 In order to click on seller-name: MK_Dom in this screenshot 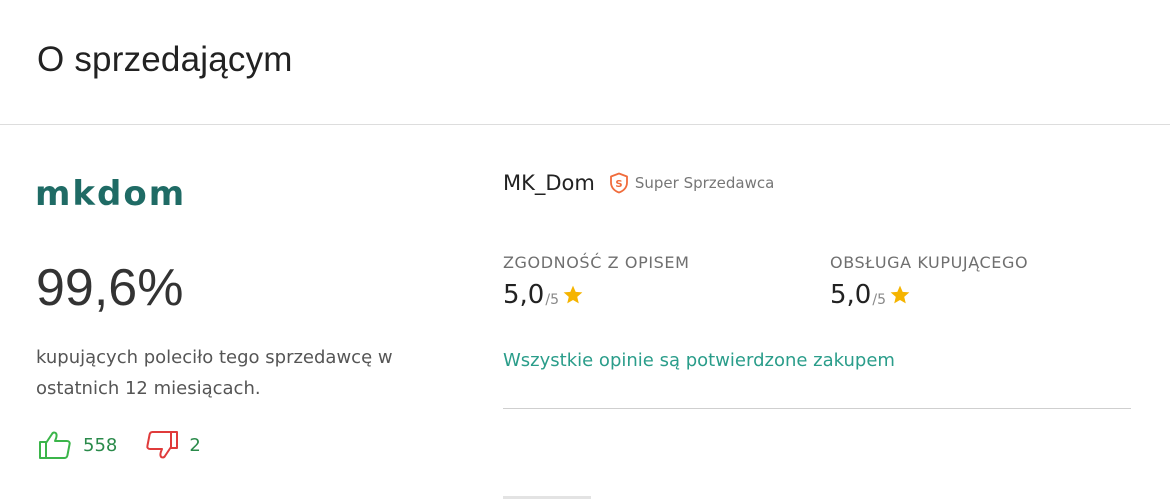, I will do `click(549, 183)`.